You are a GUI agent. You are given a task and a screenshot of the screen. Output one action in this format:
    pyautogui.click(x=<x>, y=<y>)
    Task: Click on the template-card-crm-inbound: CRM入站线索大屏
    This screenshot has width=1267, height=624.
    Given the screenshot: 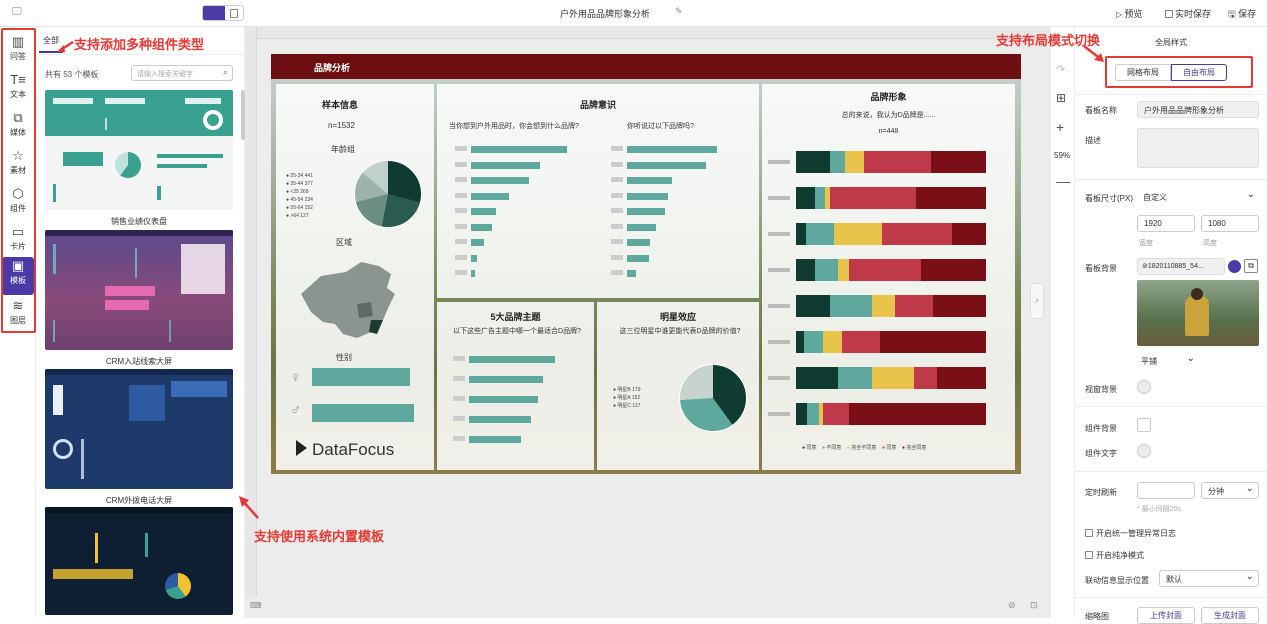 What is the action you would take?
    pyautogui.click(x=139, y=298)
    